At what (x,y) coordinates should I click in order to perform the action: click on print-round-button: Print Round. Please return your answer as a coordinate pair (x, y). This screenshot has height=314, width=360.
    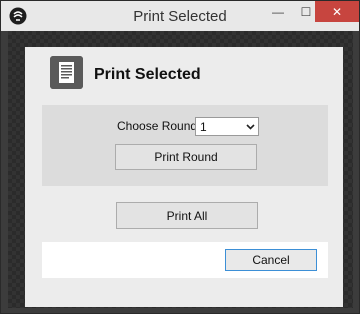
    Looking at the image, I should click on (186, 157).